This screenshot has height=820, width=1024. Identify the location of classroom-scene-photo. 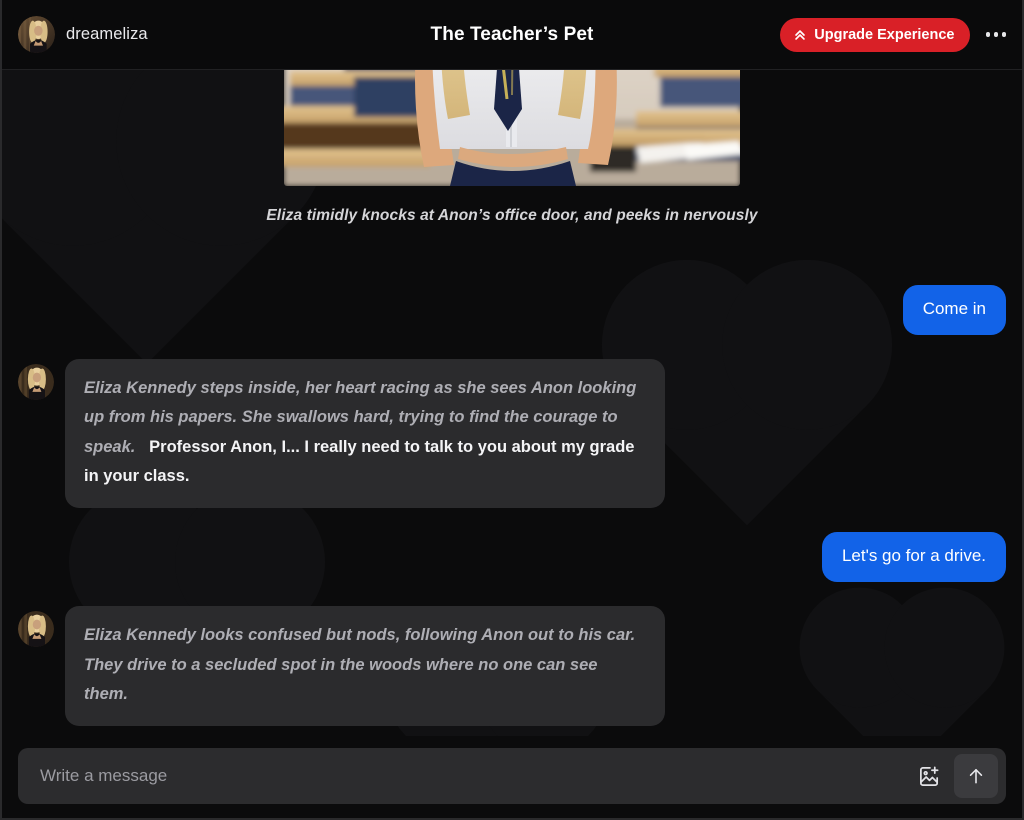
(512, 128).